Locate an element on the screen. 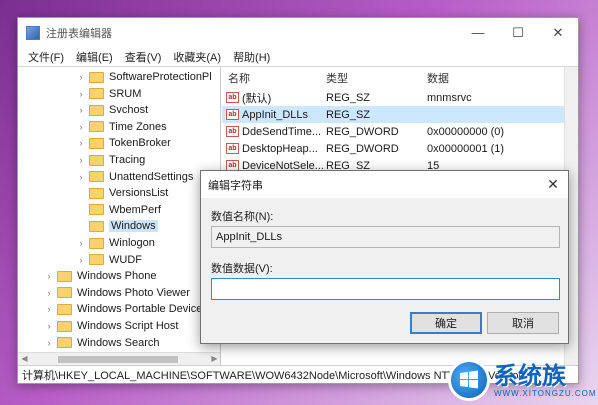 The width and height of the screenshot is (598, 405). value-data-cell: 0x00000001 (1) is located at coordinates (466, 148).